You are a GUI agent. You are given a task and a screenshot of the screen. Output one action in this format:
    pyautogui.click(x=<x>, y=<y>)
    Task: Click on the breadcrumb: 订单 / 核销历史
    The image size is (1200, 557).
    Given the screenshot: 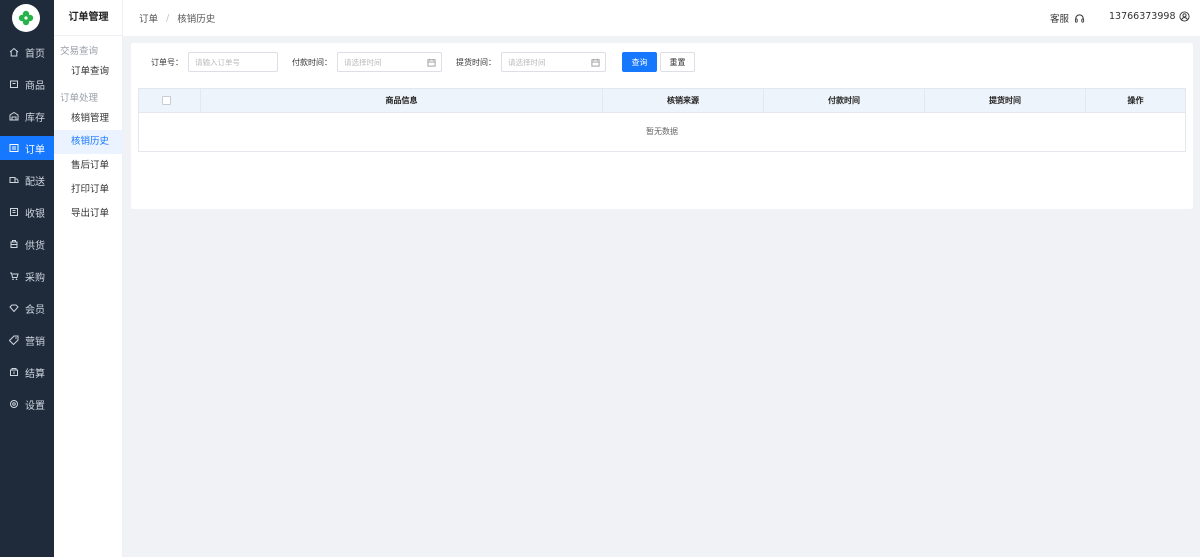 What is the action you would take?
    pyautogui.click(x=177, y=18)
    